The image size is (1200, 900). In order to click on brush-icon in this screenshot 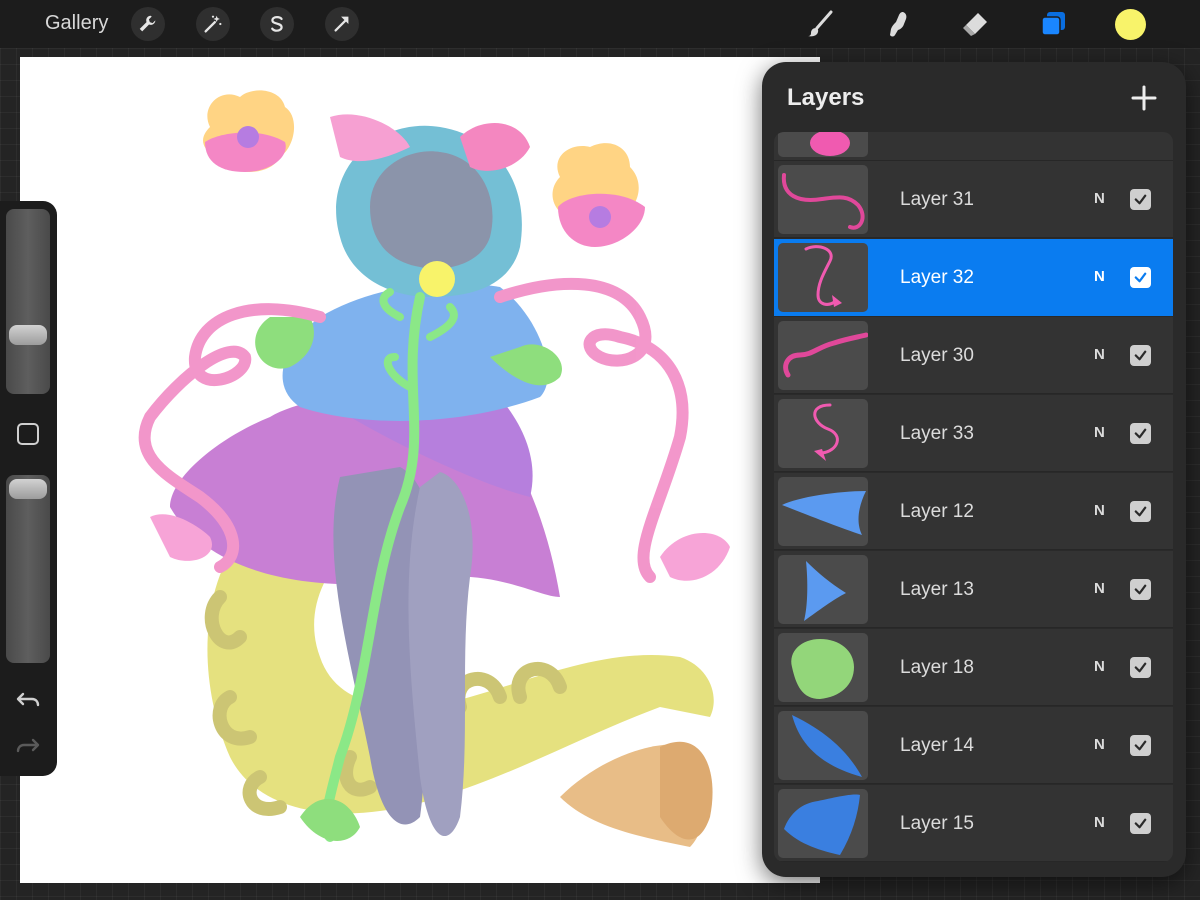, I will do `click(820, 24)`.